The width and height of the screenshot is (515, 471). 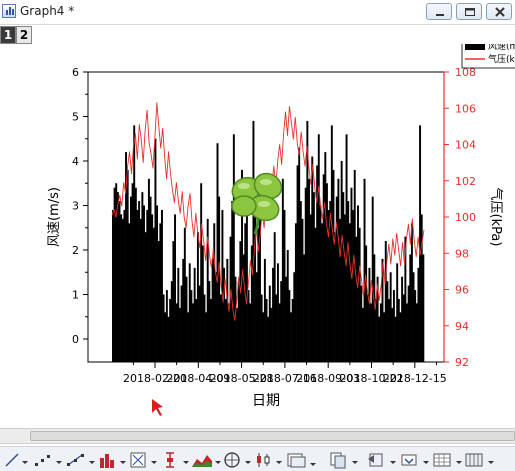 I want to click on y2-tick-label: 96, so click(x=462, y=290).